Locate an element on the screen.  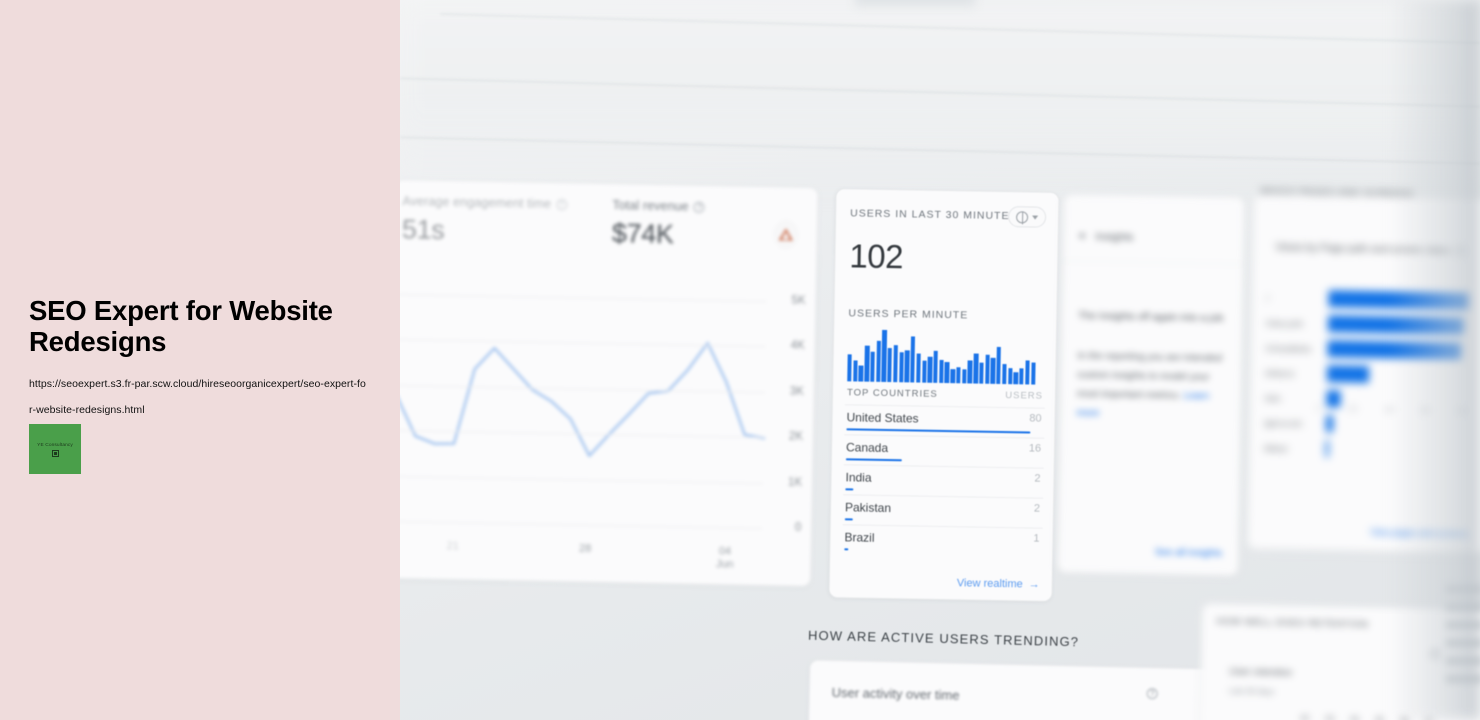
y-axis-tick: 3K is located at coordinates (796, 391).